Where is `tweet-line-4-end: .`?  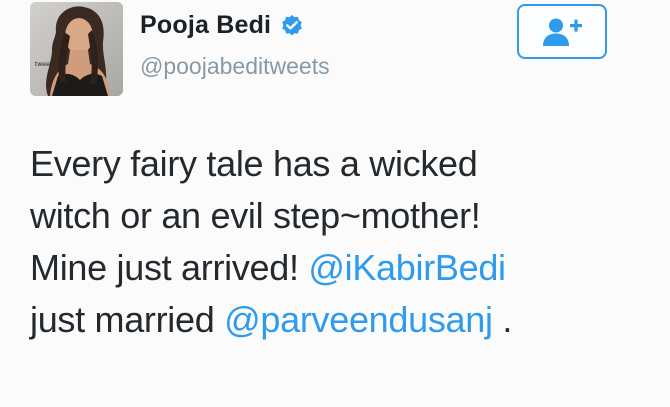 tweet-line-4-end: . is located at coordinates (502, 319).